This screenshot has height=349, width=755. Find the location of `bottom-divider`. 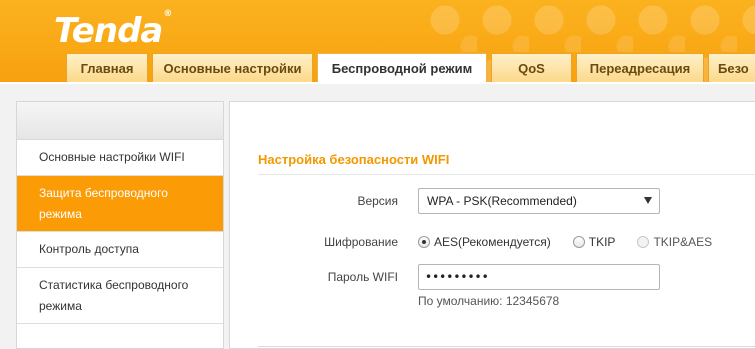

bottom-divider is located at coordinates (506, 346).